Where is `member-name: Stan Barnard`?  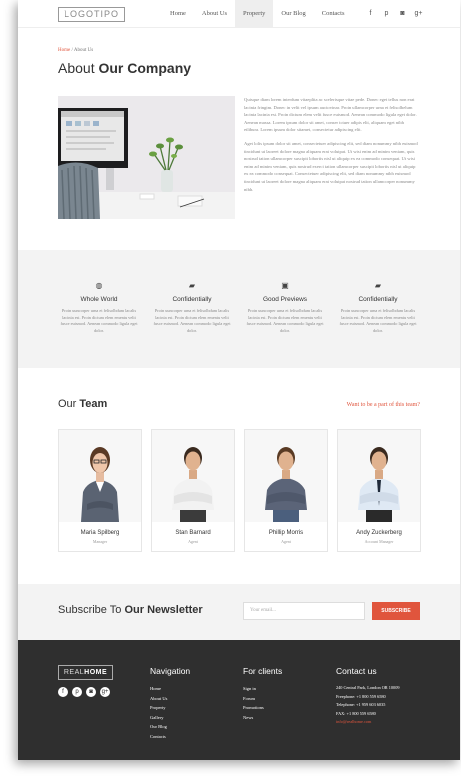 member-name: Stan Barnard is located at coordinates (193, 533).